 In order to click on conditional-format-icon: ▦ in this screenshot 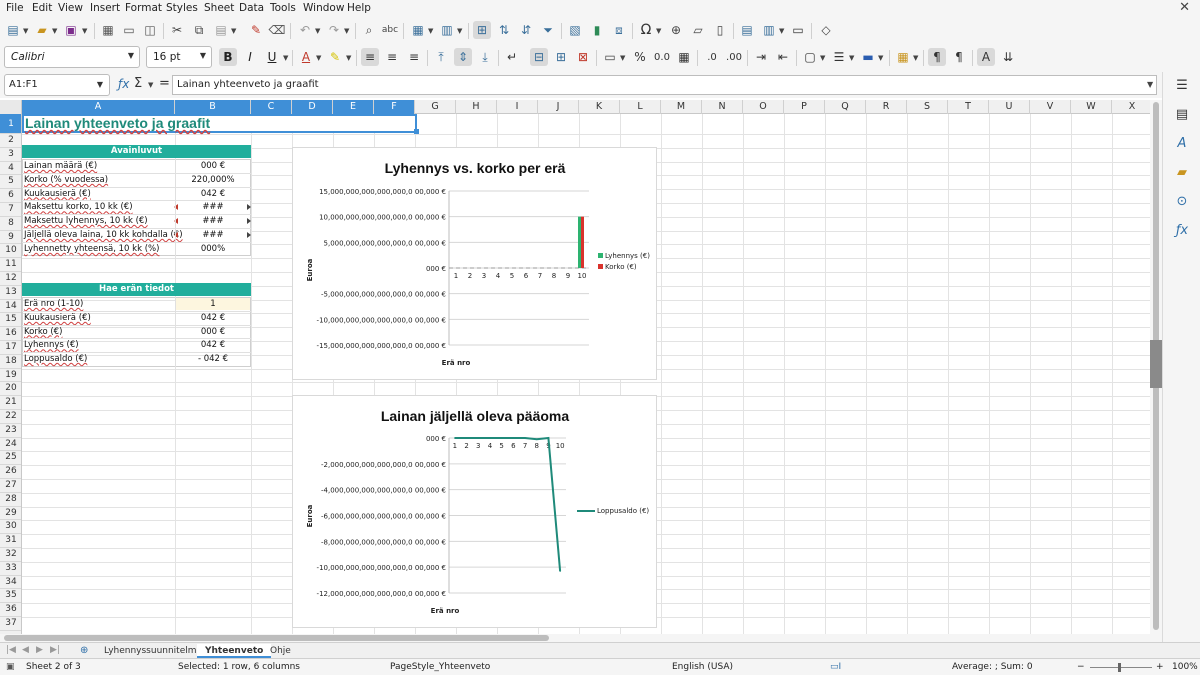, I will do `click(903, 57)`.